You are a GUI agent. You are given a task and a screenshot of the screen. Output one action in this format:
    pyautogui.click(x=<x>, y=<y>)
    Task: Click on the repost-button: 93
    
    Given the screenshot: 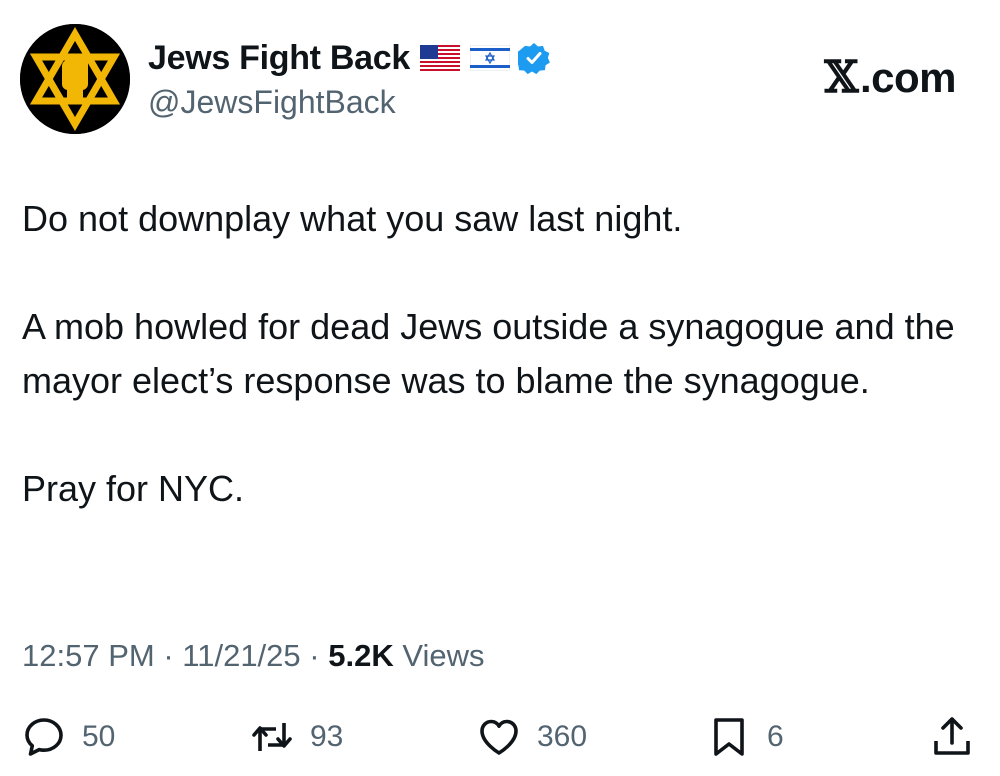 What is the action you would take?
    pyautogui.click(x=296, y=737)
    